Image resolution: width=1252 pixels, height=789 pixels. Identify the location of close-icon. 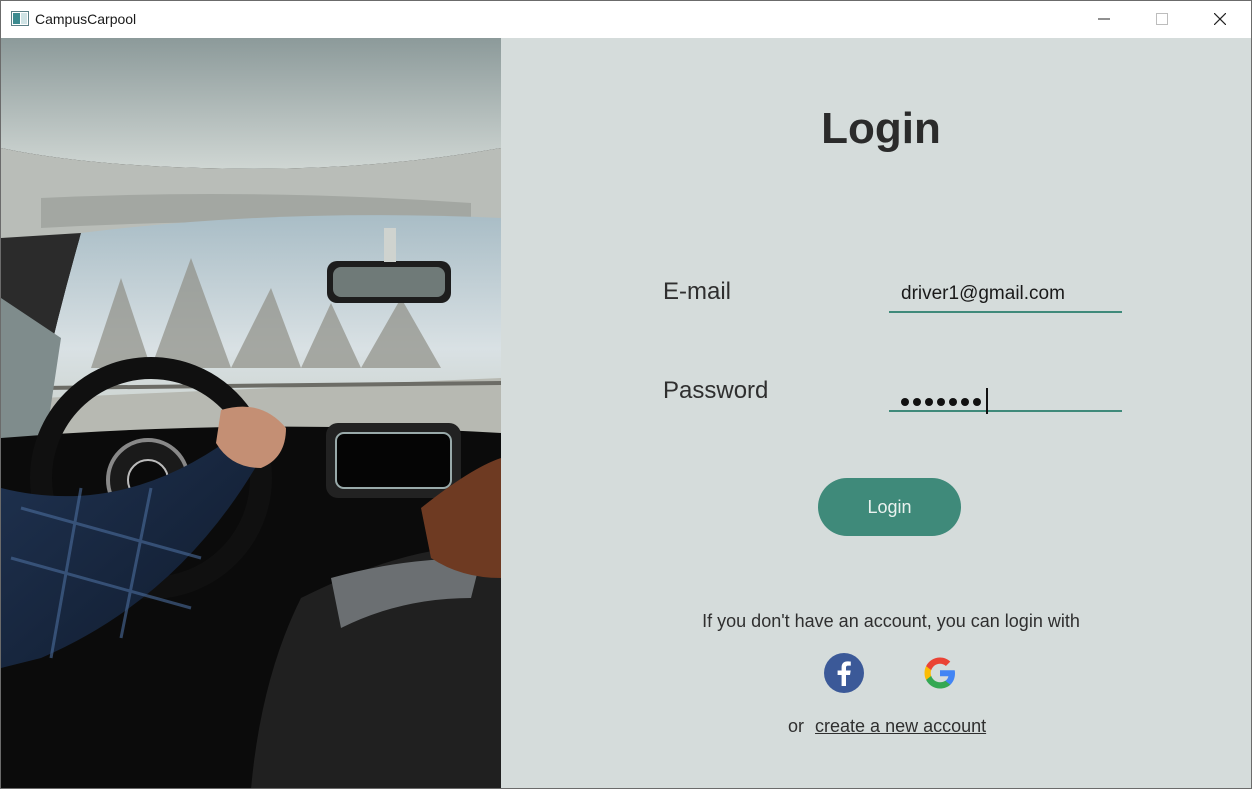
(1220, 19).